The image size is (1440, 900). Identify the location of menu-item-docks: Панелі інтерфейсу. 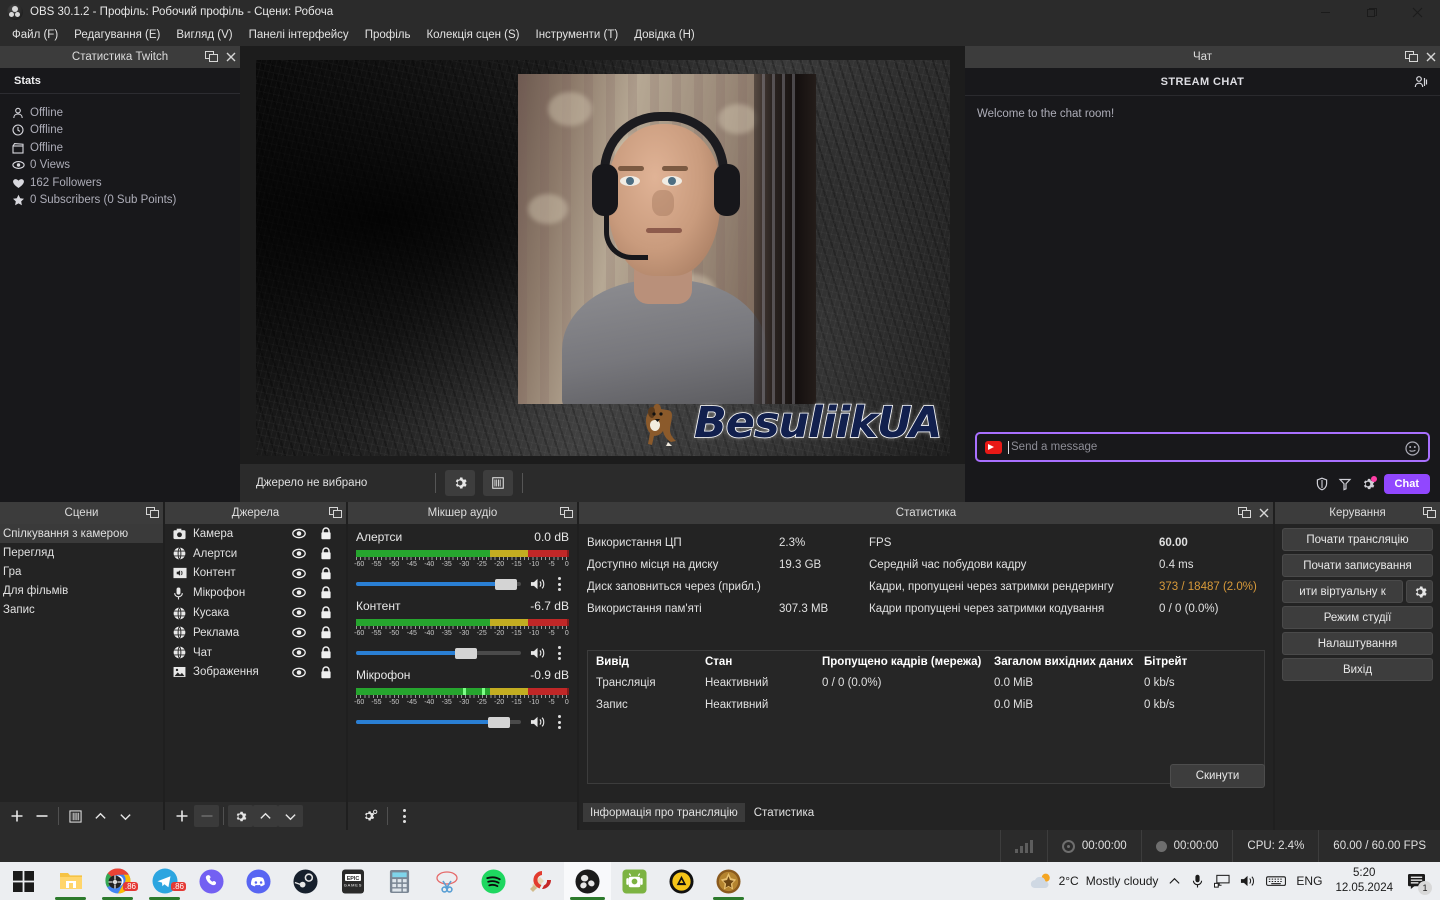
(299, 35).